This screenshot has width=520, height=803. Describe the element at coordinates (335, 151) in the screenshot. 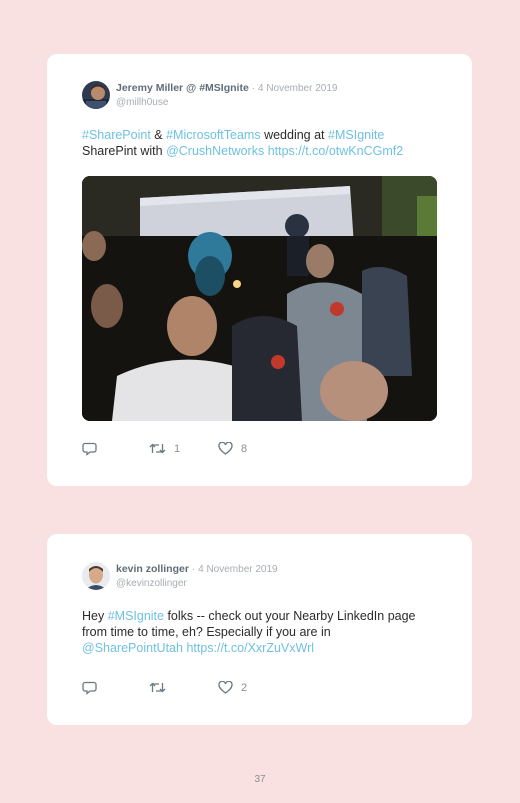

I see `url-link: https://t.co/otwKnCGmf2` at that location.